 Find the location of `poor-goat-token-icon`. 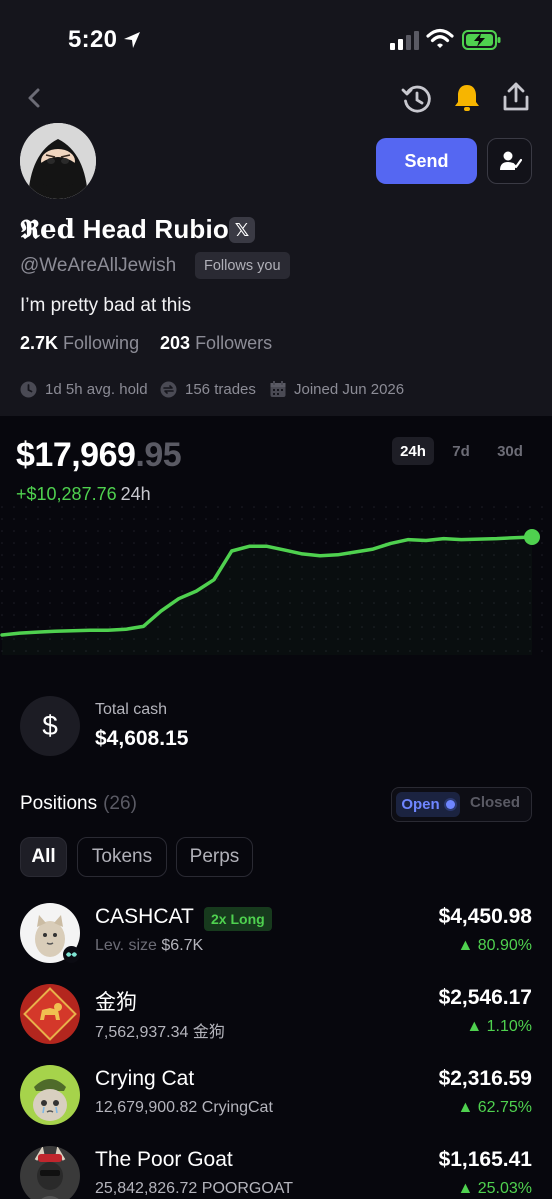

poor-goat-token-icon is located at coordinates (50, 1172).